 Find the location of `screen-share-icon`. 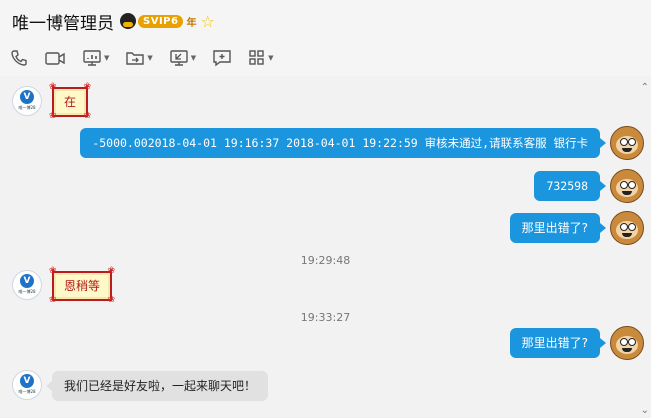

screen-share-icon is located at coordinates (92, 58).